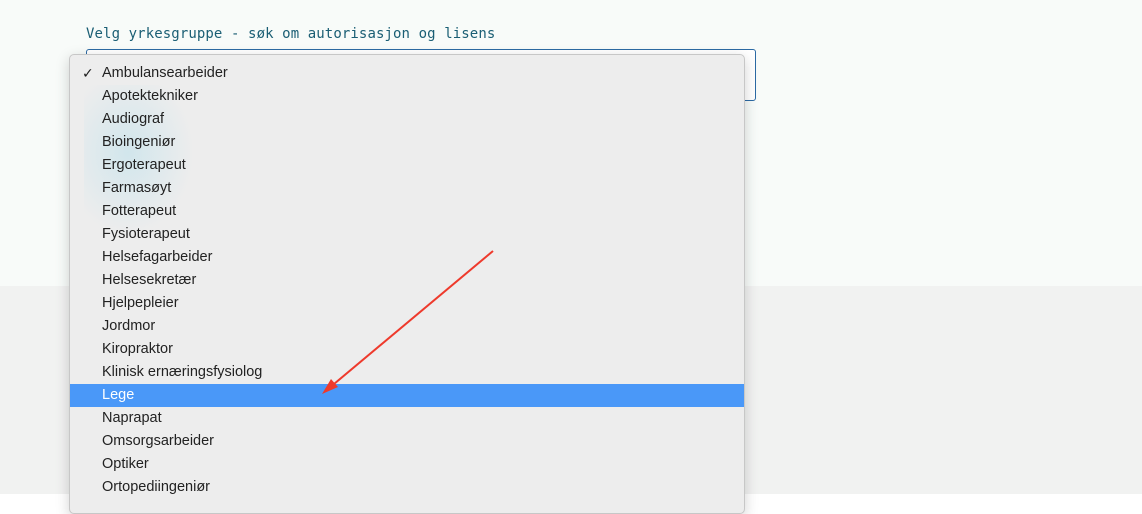 This screenshot has height=514, width=1142. What do you see at coordinates (144, 165) in the screenshot?
I see `dropdown-option-label: Ergoterapeut` at bounding box center [144, 165].